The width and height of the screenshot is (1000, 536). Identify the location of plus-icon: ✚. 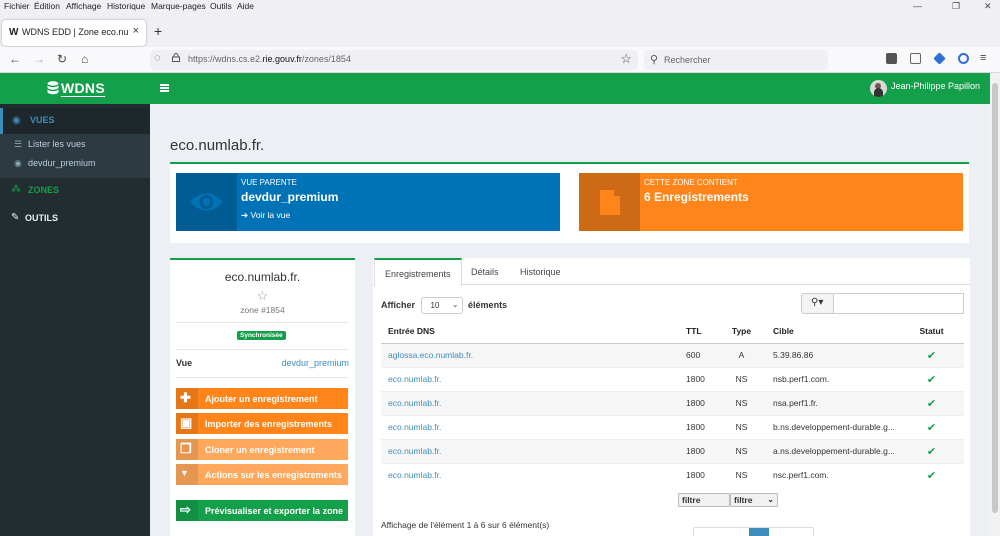
(185, 397).